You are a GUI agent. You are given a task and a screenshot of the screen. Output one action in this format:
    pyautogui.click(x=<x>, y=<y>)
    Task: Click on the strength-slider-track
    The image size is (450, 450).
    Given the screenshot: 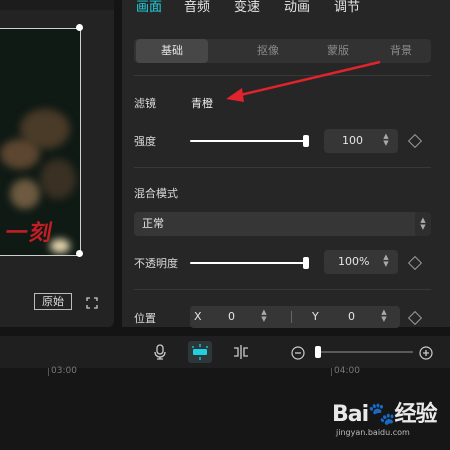 What is the action you would take?
    pyautogui.click(x=248, y=141)
    